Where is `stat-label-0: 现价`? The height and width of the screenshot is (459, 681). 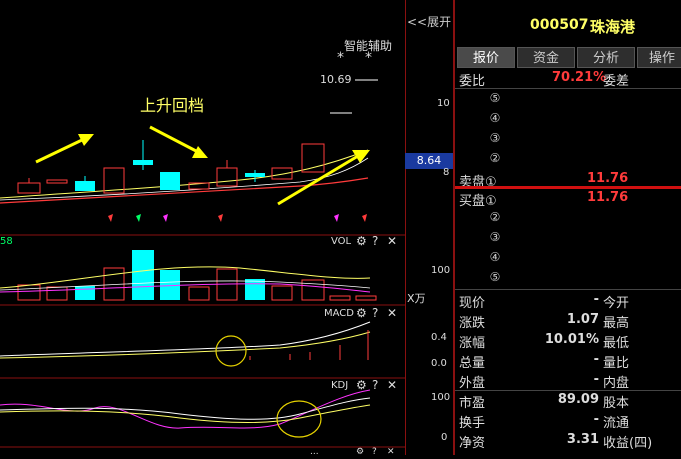 stat-label-0: 现价 is located at coordinates (472, 303).